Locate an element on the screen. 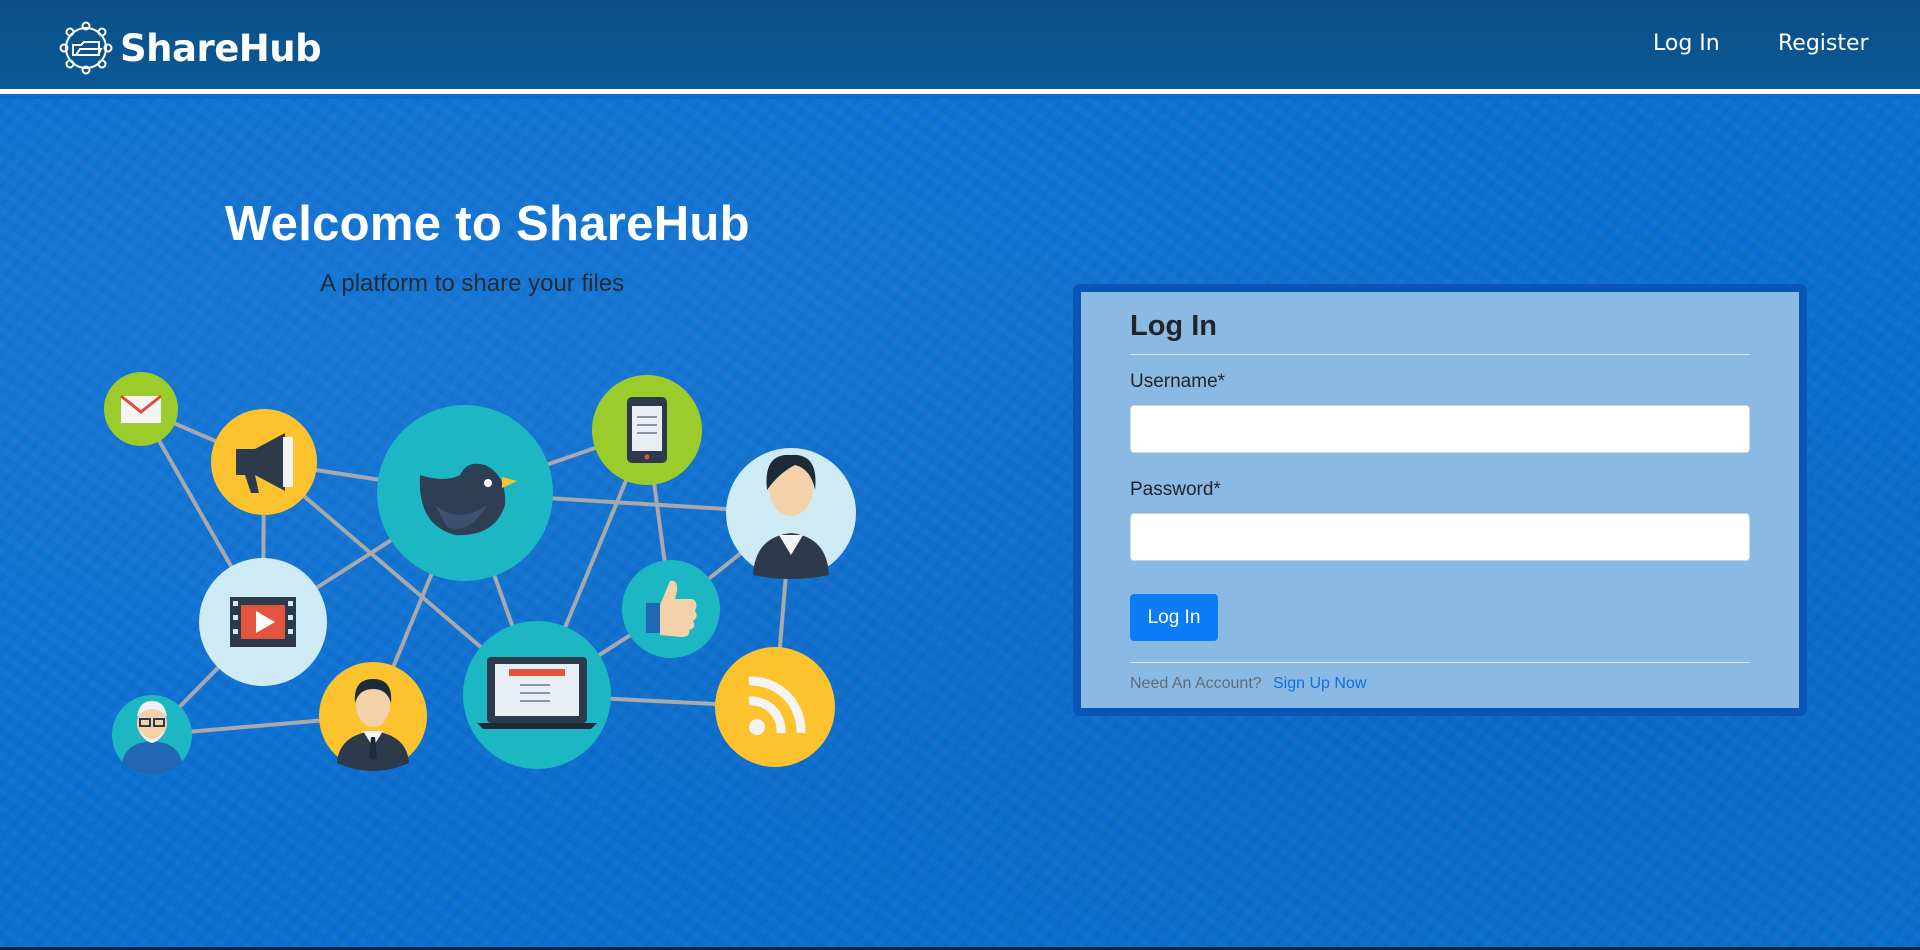 This screenshot has height=950, width=1920. hero-title: Welcome to ShareHub is located at coordinates (487, 224).